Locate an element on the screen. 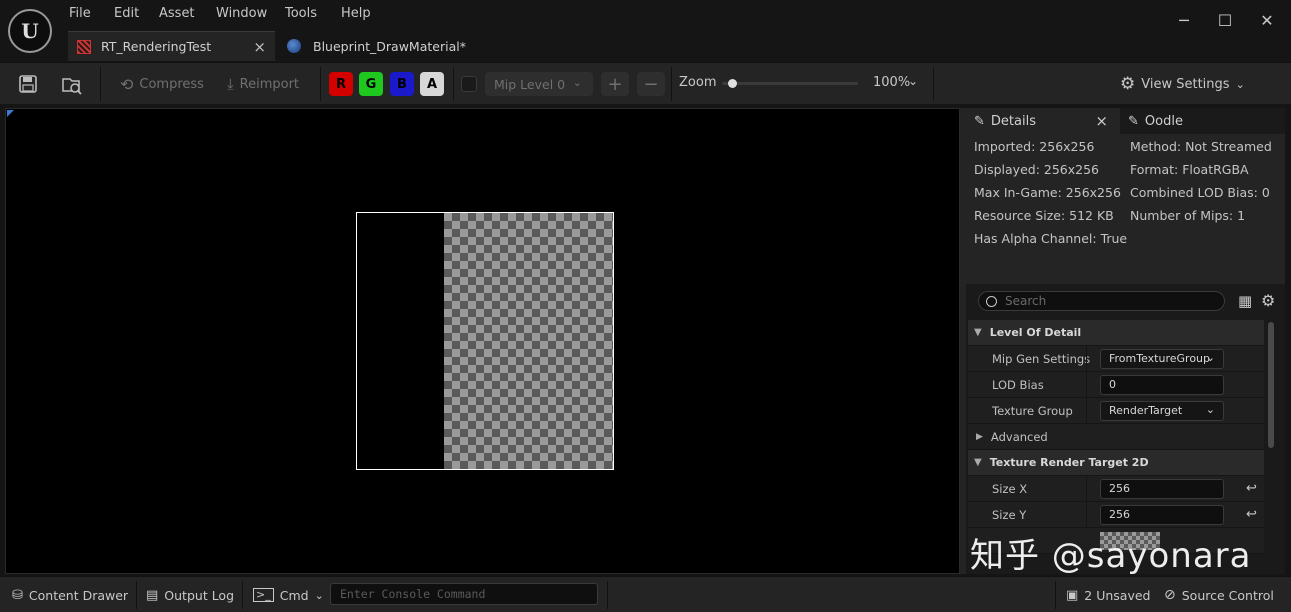 Image resolution: width=1291 pixels, height=612 pixels. tab-details: ✎ Details × is located at coordinates (1043, 121).